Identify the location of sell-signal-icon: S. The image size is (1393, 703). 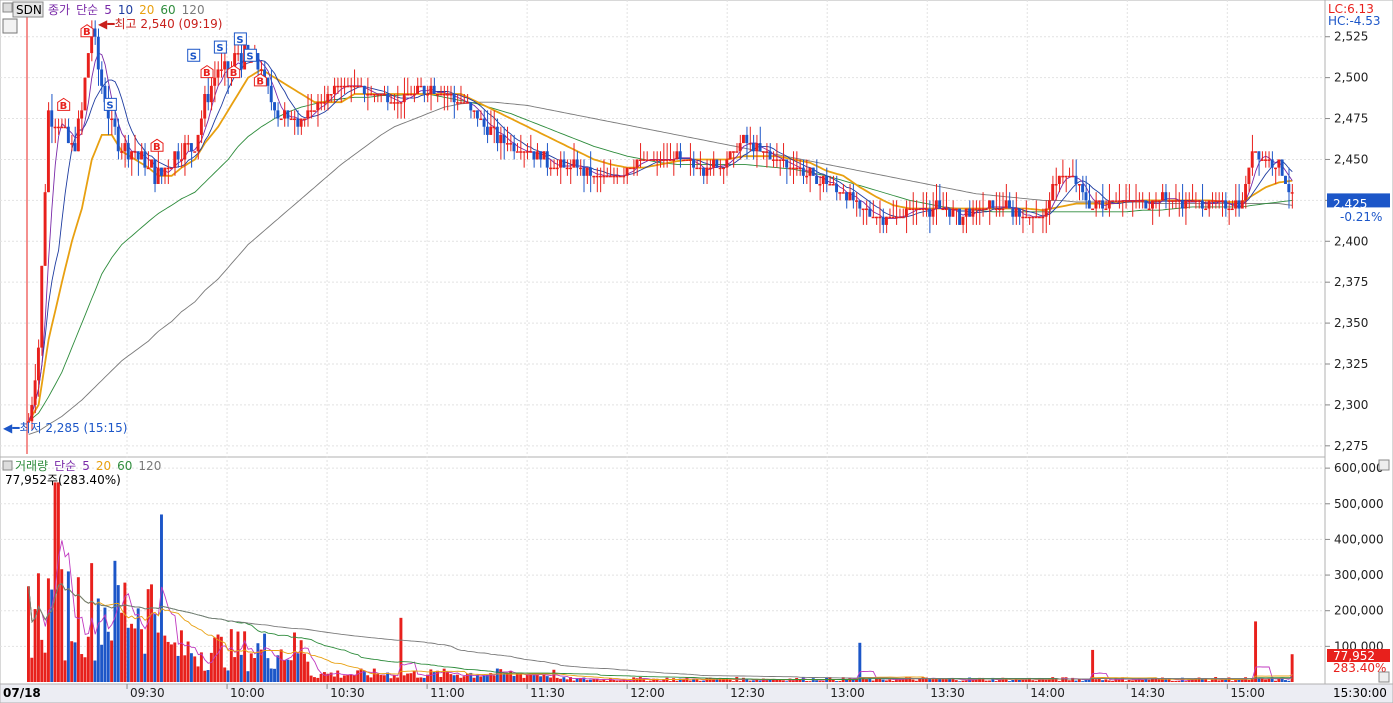
(220, 47).